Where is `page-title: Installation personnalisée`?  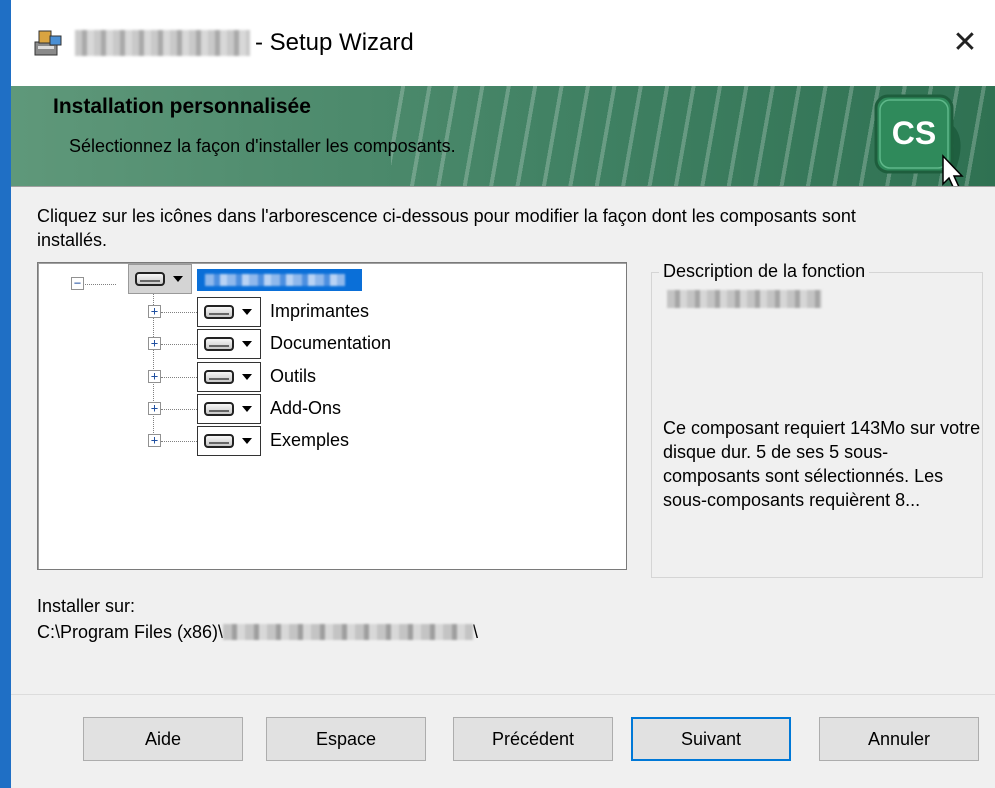 page-title: Installation personnalisée is located at coordinates (182, 106).